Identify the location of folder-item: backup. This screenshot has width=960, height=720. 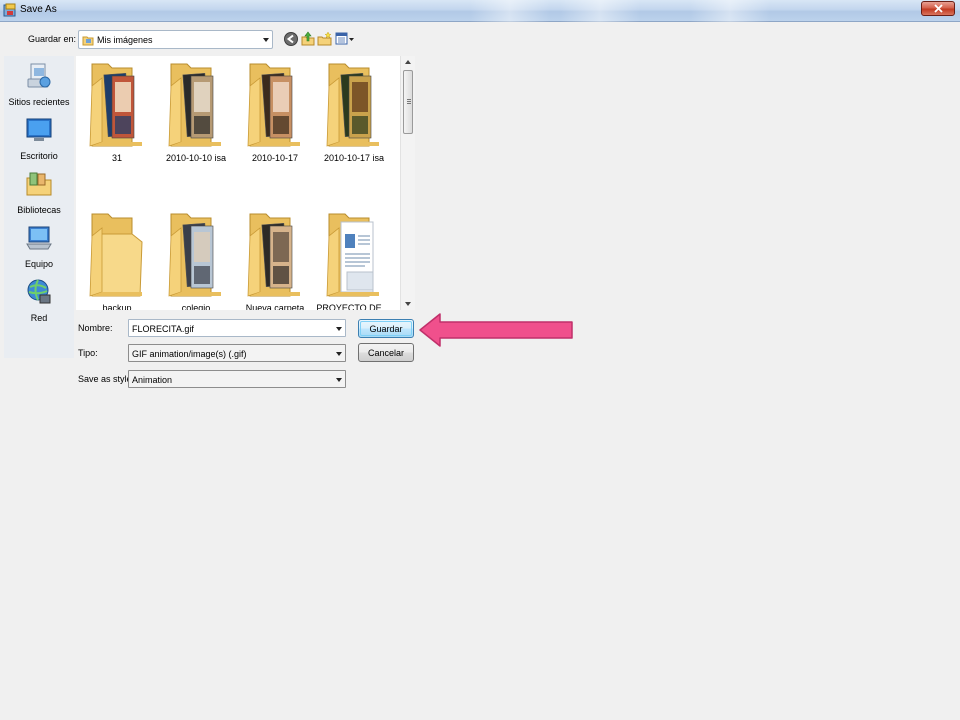
(117, 258).